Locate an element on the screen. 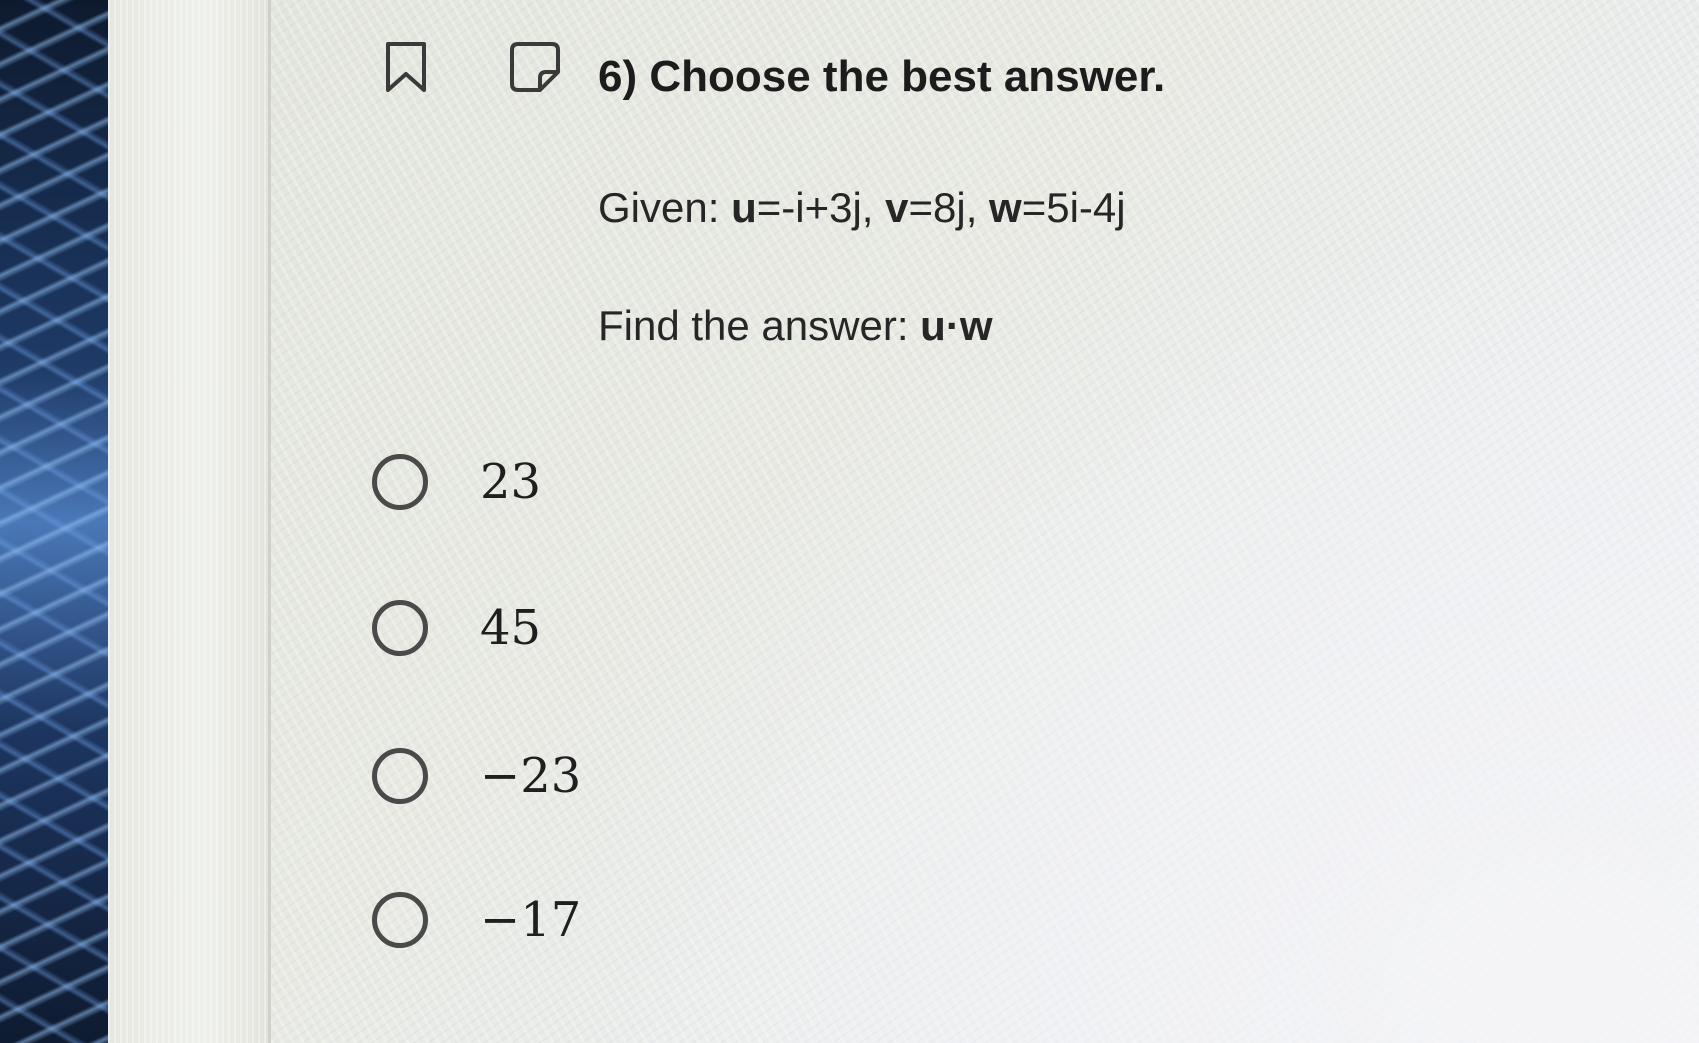  bookmark-icon is located at coordinates (406, 68).